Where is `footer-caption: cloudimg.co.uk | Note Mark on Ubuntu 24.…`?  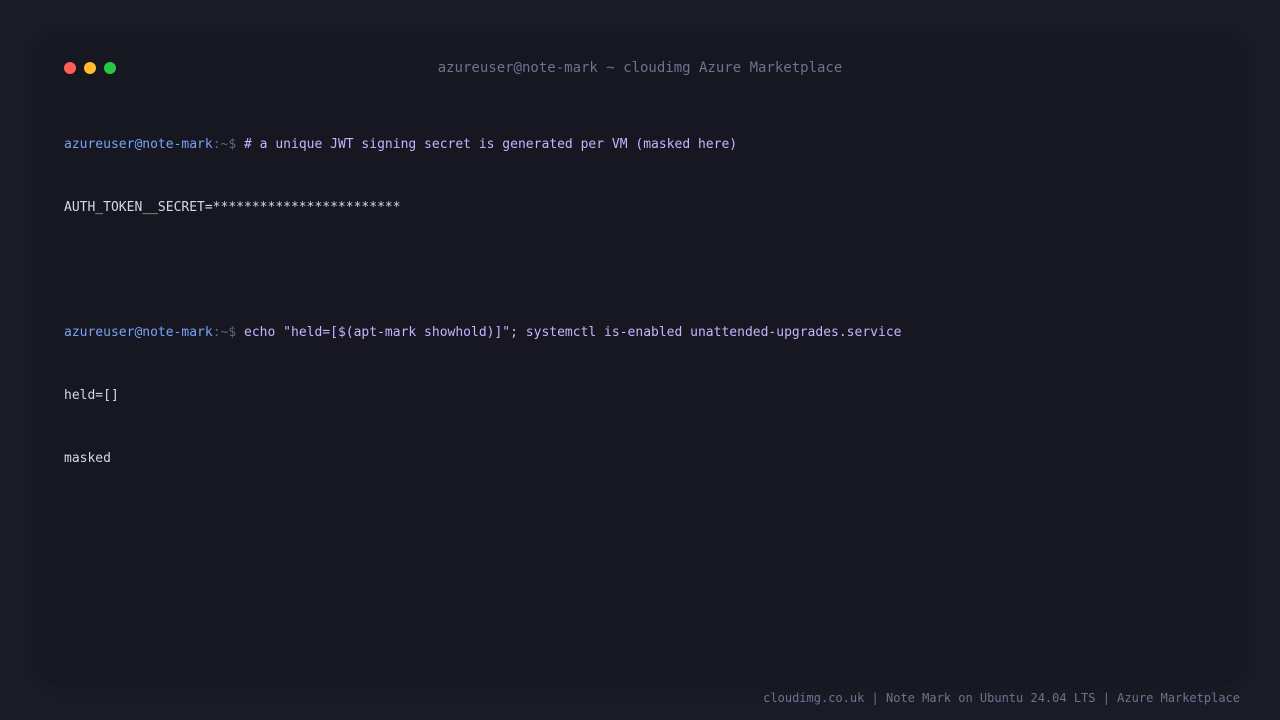
footer-caption: cloudimg.co.uk | Note Mark on Ubuntu 24.… is located at coordinates (1001, 698).